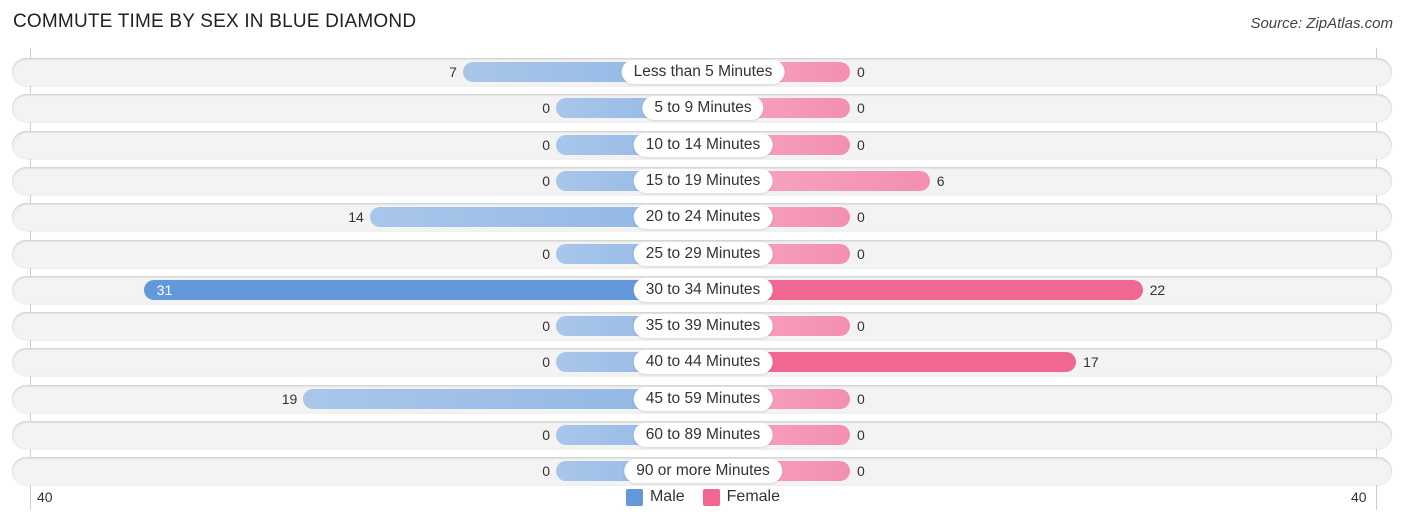  I want to click on female-value-label: 22, so click(1157, 289).